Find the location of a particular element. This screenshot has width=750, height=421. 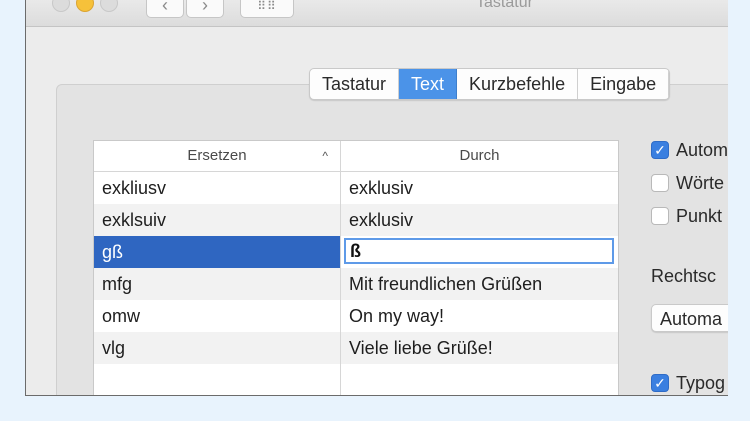

with-cell: On my way! is located at coordinates (397, 316).